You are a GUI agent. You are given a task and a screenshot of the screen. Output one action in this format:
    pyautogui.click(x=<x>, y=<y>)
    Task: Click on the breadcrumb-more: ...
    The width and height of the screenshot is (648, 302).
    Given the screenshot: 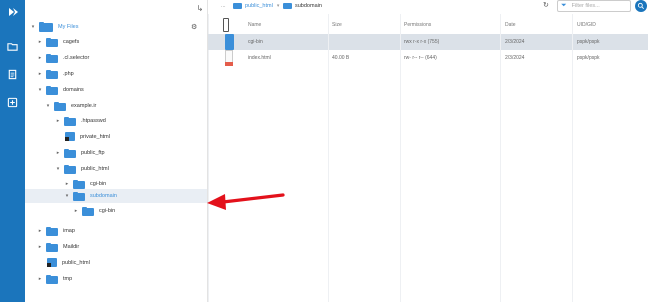 What is the action you would take?
    pyautogui.click(x=223, y=6)
    